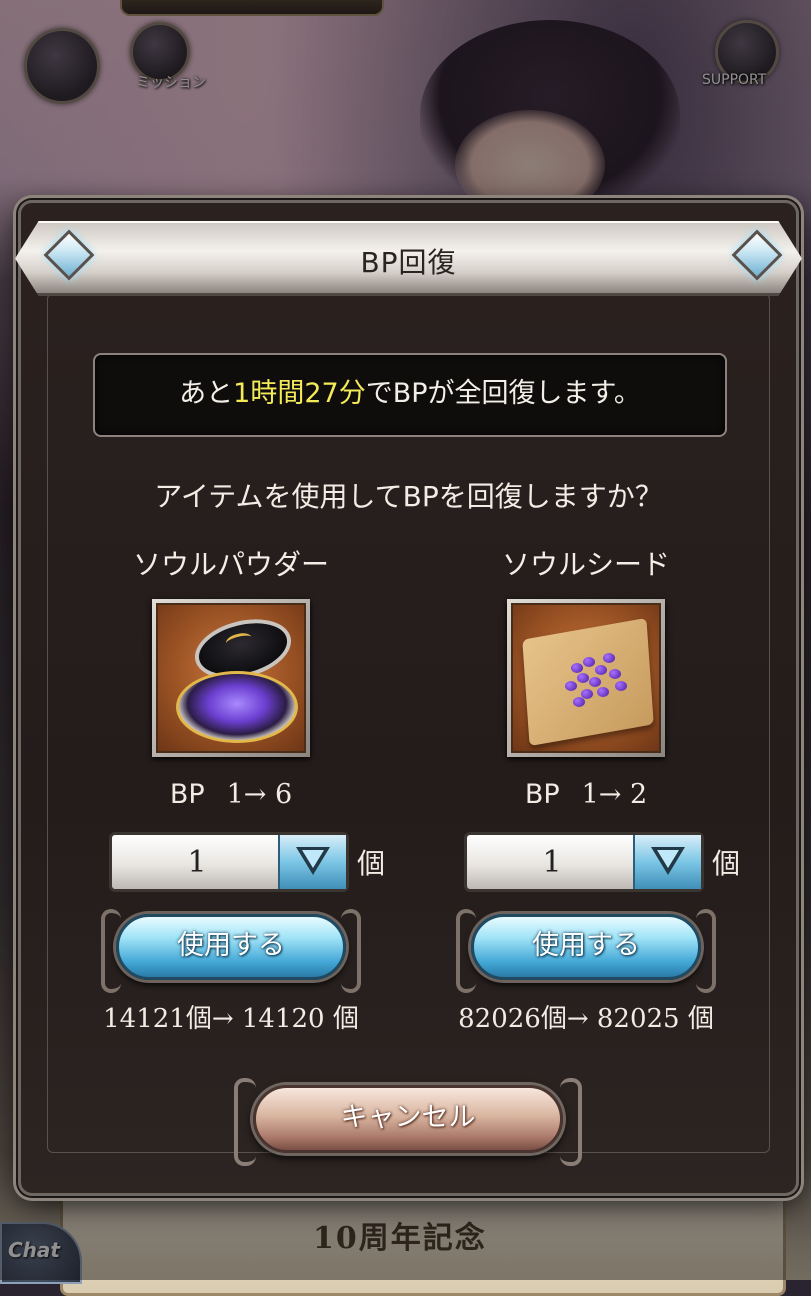 The width and height of the screenshot is (811, 1296). I want to click on soul-seed-icon, so click(586, 678).